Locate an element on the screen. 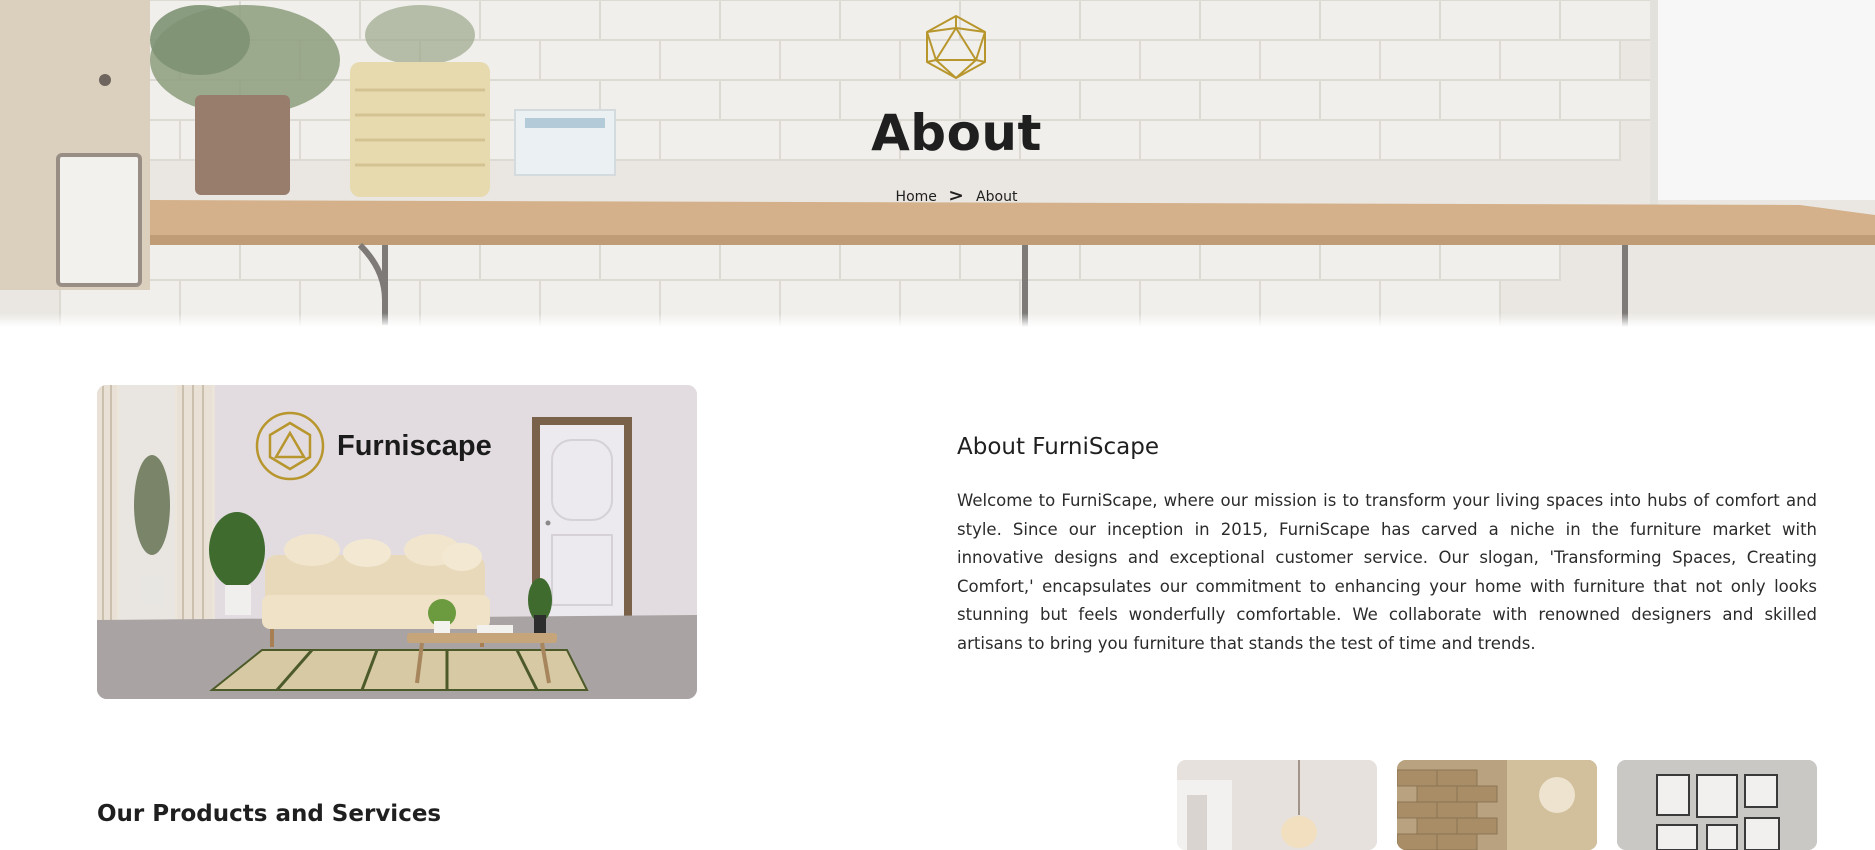 The height and width of the screenshot is (850, 1875). about-heading: About FurniScape is located at coordinates (1058, 447).